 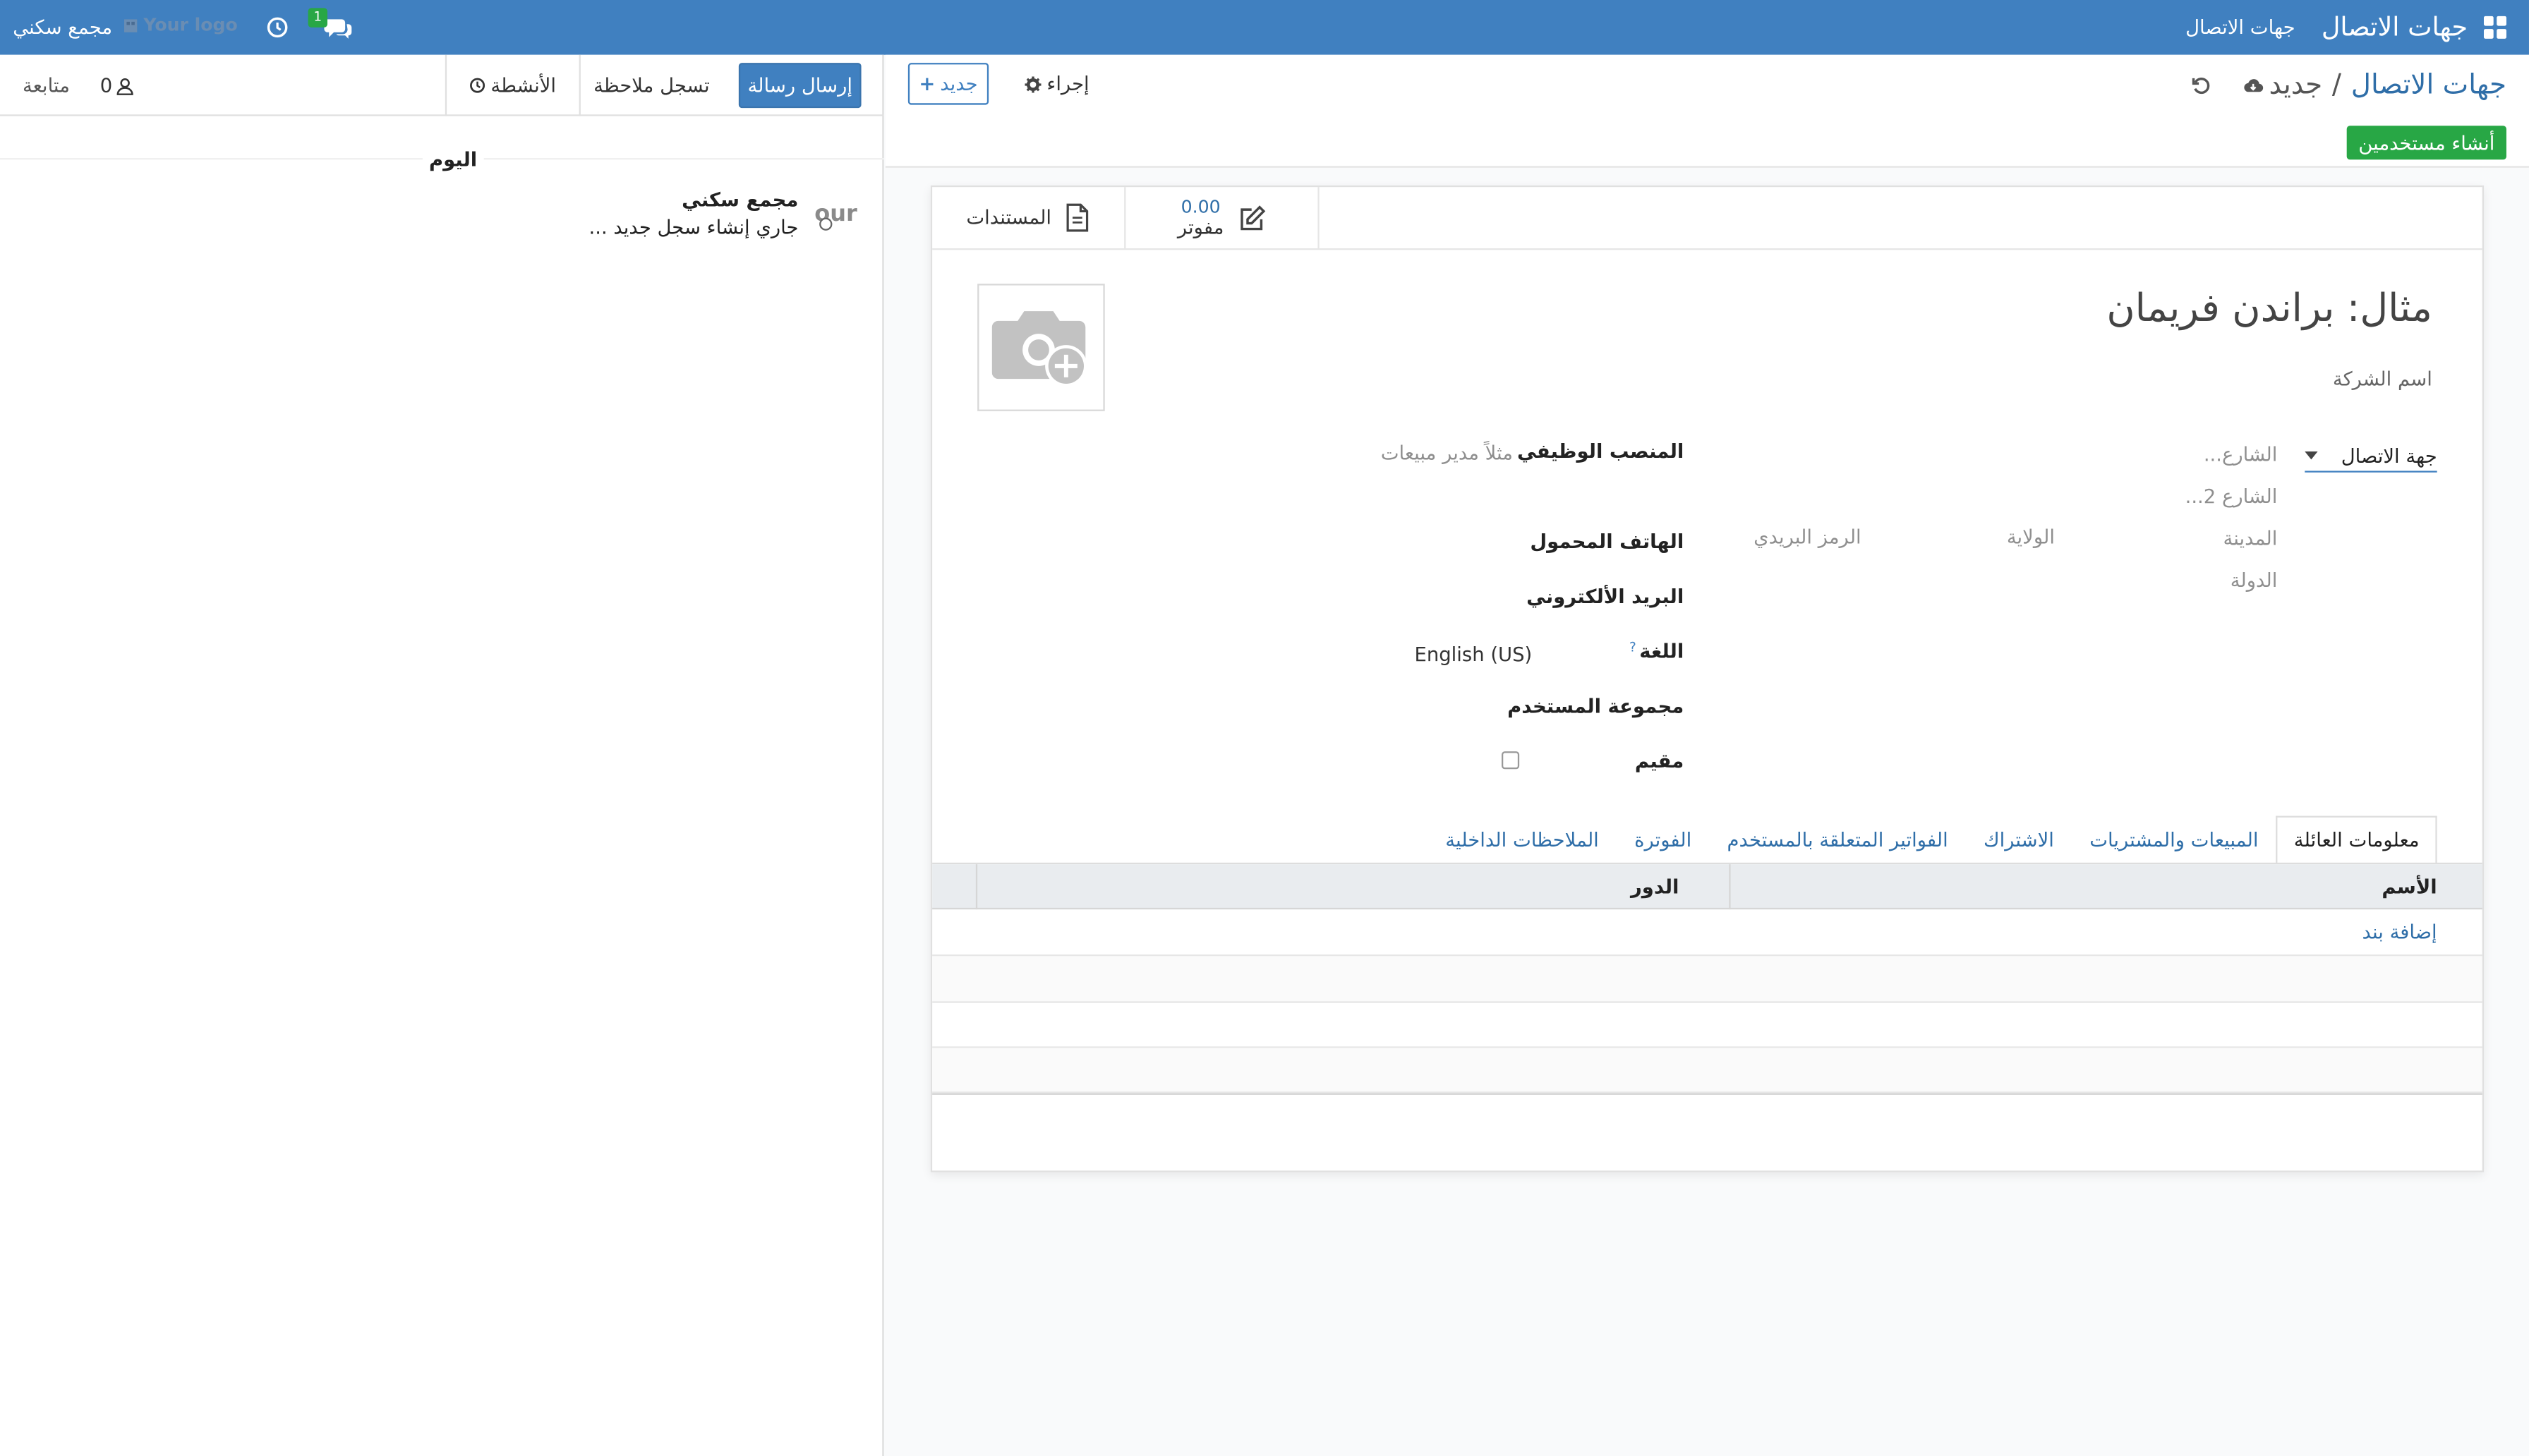 What do you see at coordinates (453, 160) in the screenshot?
I see `date-separator: اليوم` at bounding box center [453, 160].